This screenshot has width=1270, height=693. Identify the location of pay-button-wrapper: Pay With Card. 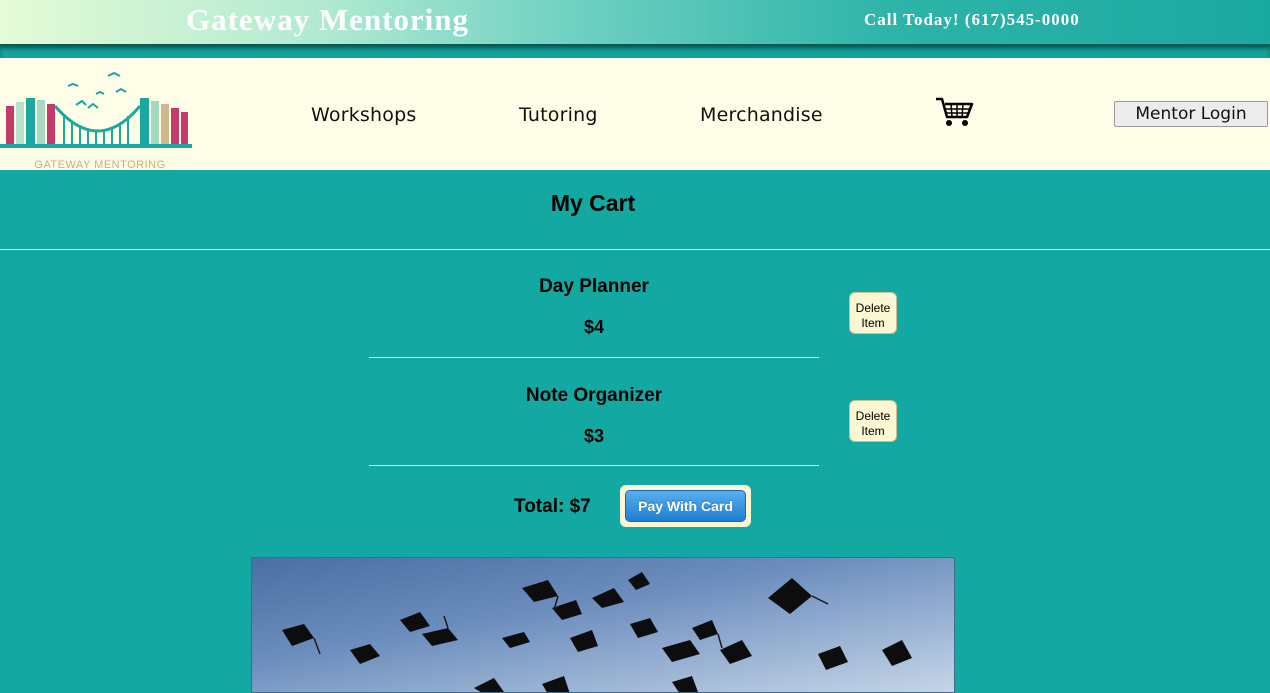
(685, 506).